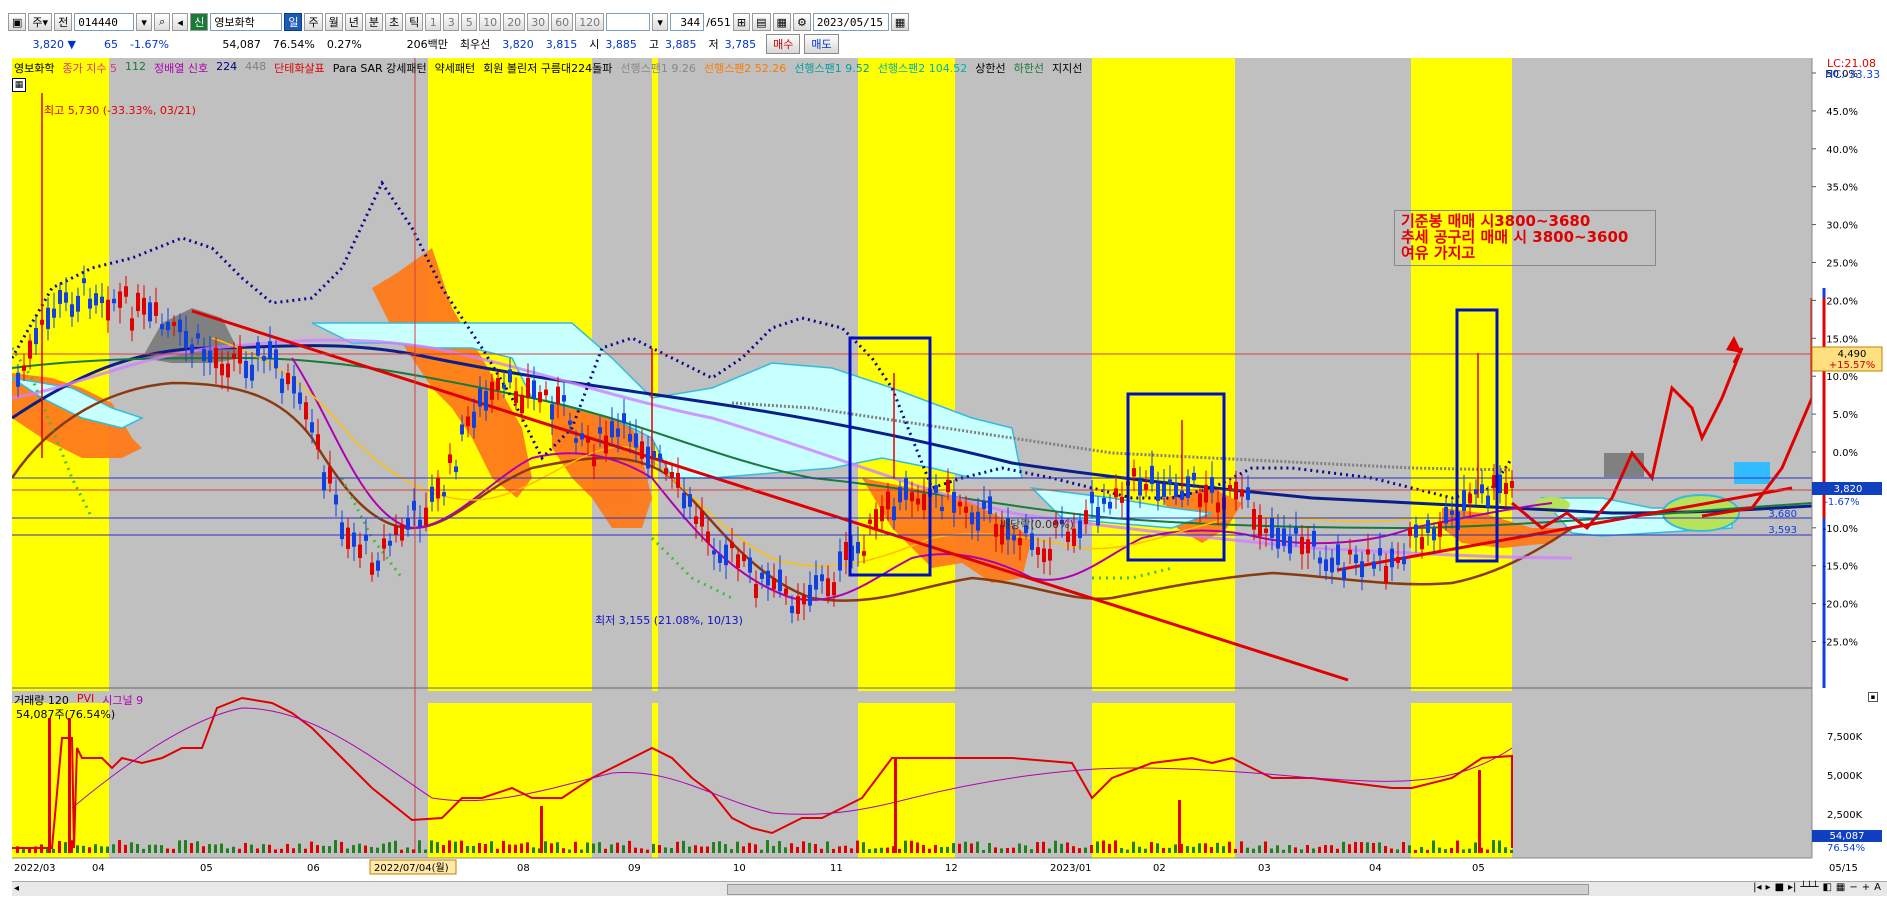 This screenshot has width=1887, height=901. What do you see at coordinates (1029, 67) in the screenshot?
I see `legend-item: 하한선` at bounding box center [1029, 67].